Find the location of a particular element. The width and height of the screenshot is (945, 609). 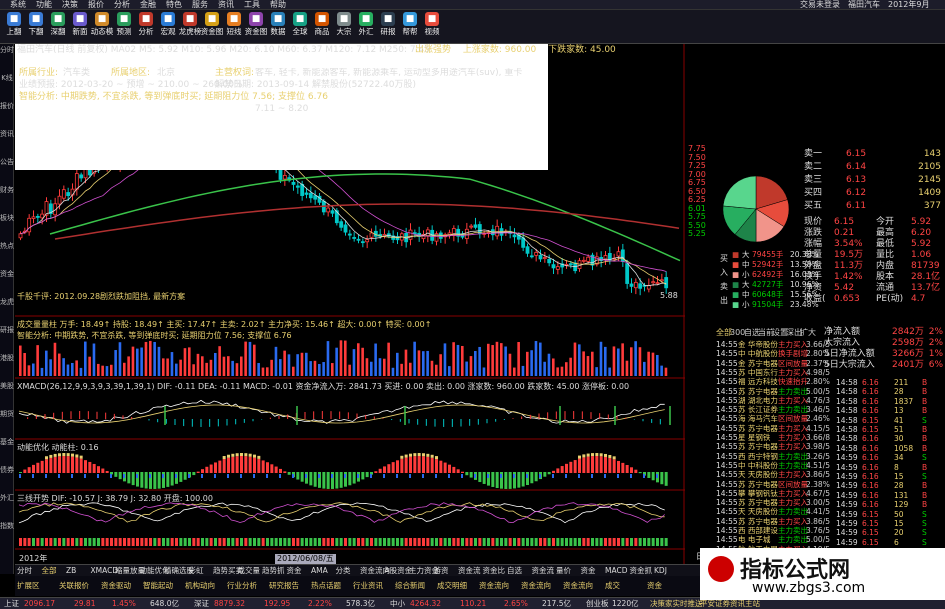

toolbar-button: ■ 商品 is located at coordinates (322, 27).